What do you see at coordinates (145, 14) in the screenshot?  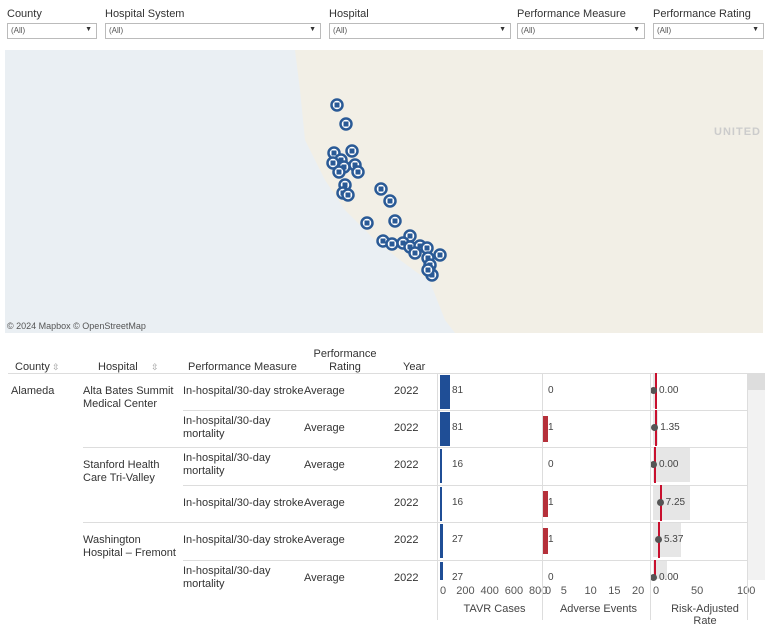 I see `filter-label: Hospital System` at bounding box center [145, 14].